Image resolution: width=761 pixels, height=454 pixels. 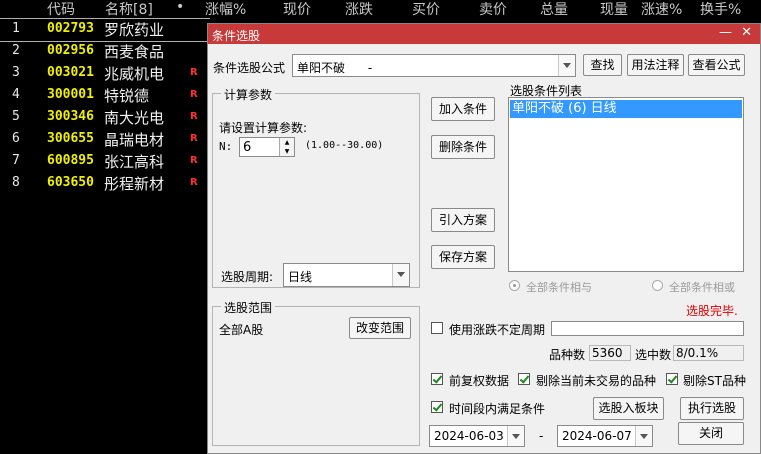 I want to click on exclude-untraded-label: 剔除当前未交易的品种, so click(x=596, y=381).